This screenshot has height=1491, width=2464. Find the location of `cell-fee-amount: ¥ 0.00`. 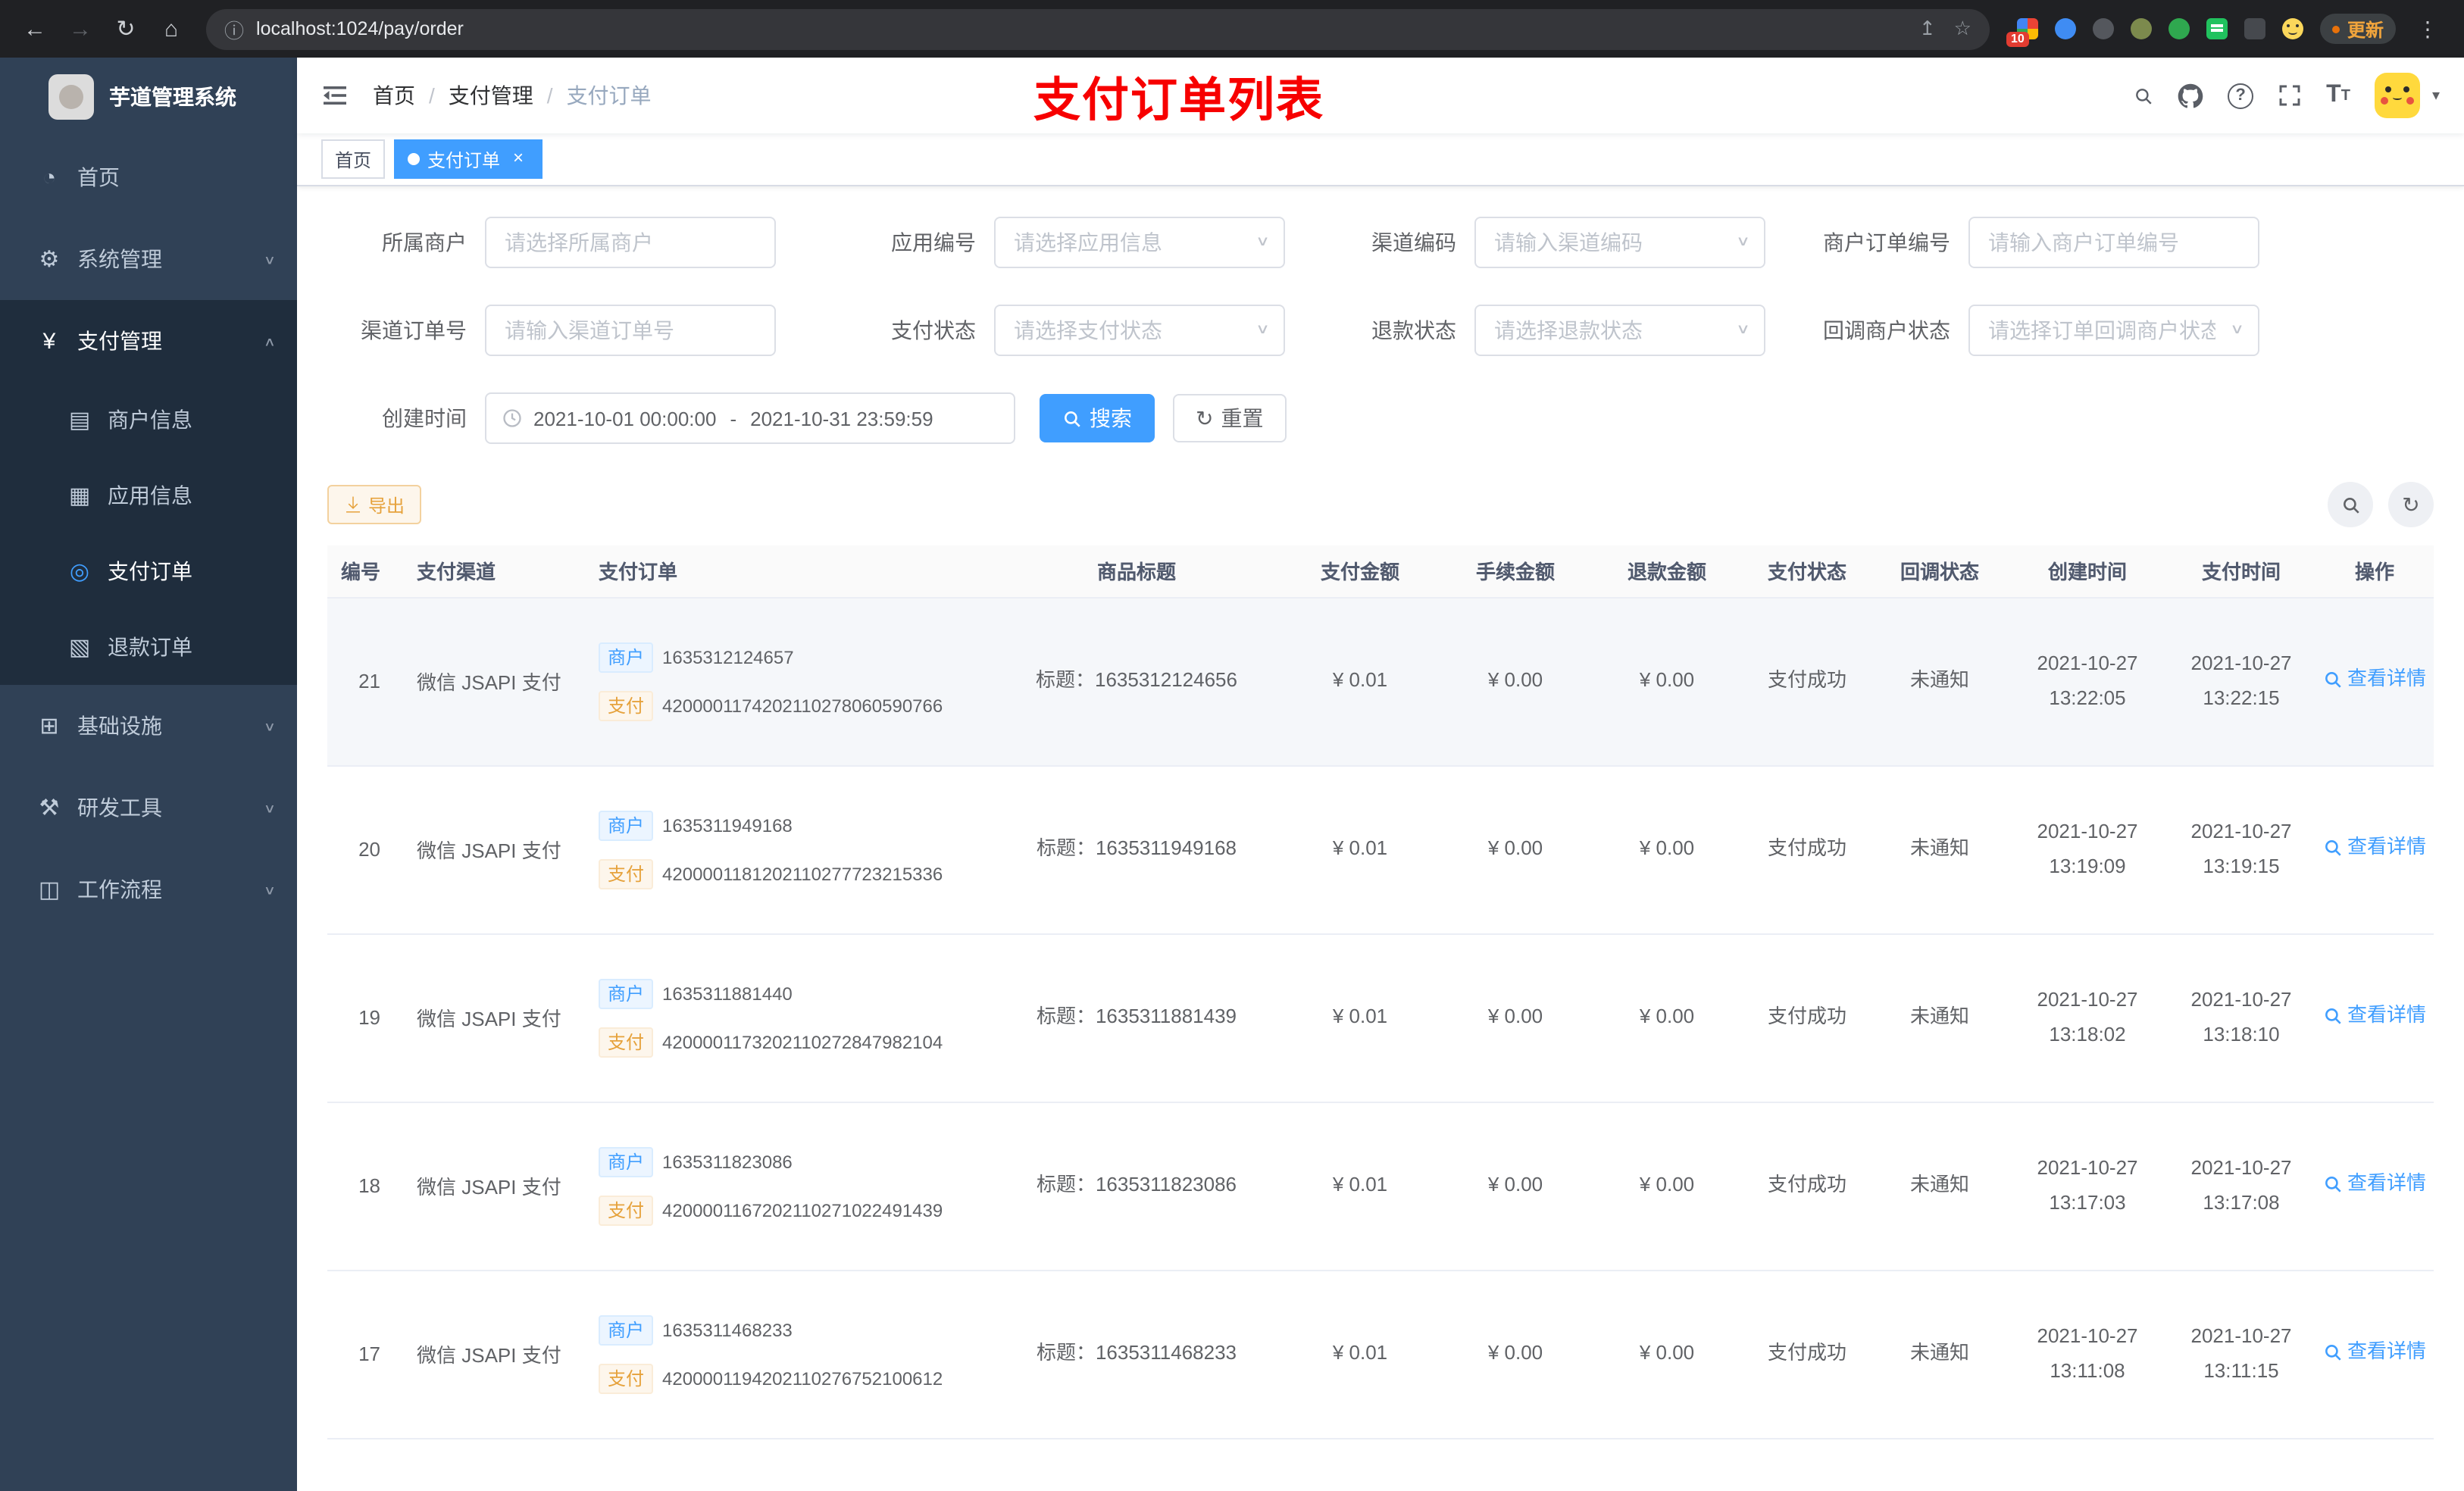

cell-fee-amount: ¥ 0.00 is located at coordinates (1515, 1354).